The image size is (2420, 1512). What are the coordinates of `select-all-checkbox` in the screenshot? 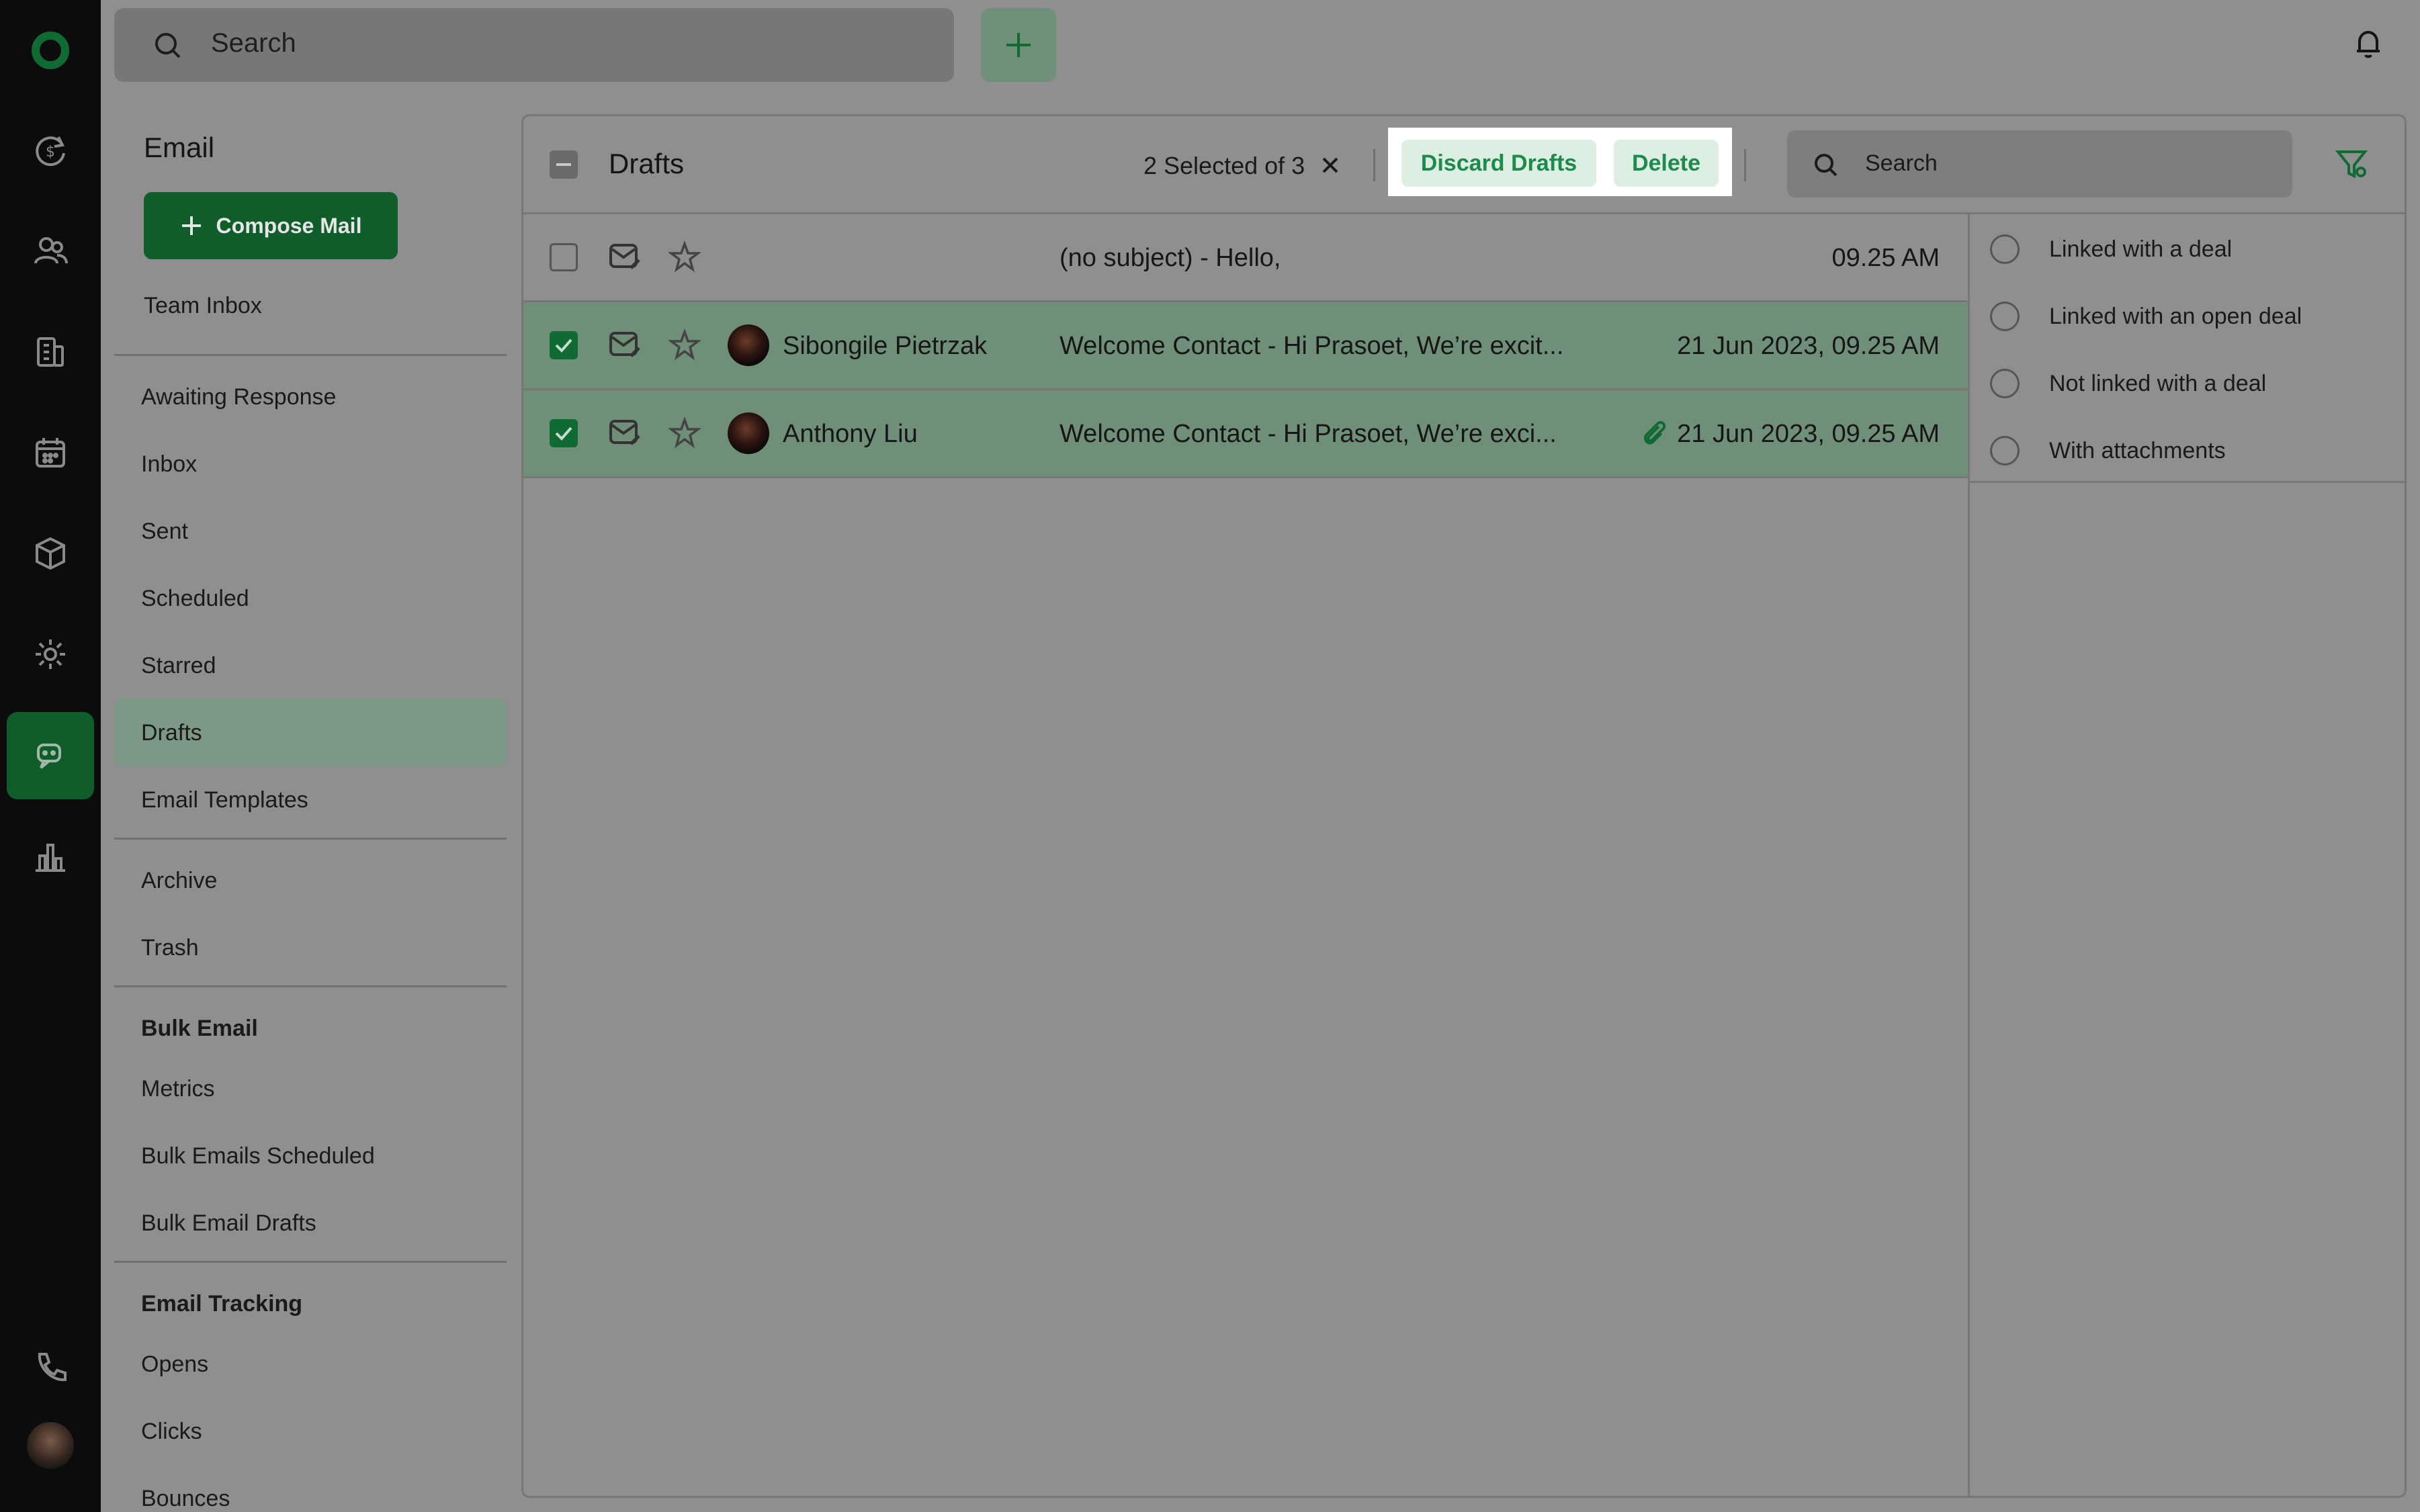 It's located at (564, 164).